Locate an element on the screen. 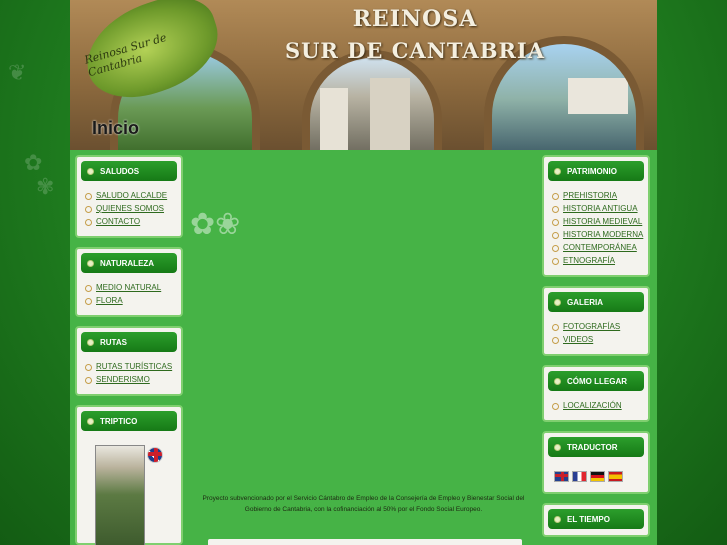 This screenshot has width=727, height=545. menu-title-patrimonio: PATRIMONIO is located at coordinates (596, 171).